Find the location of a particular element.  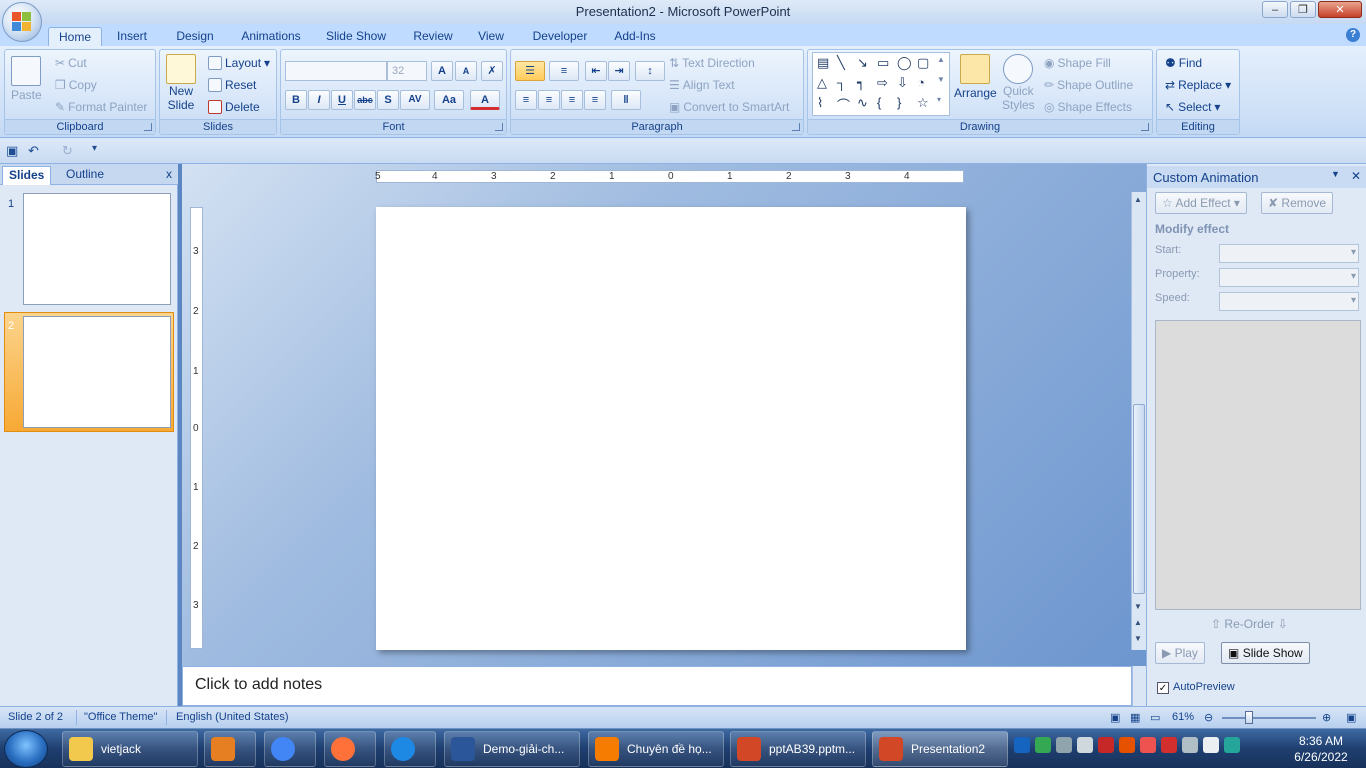

language-status: English (United States) is located at coordinates (232, 717).